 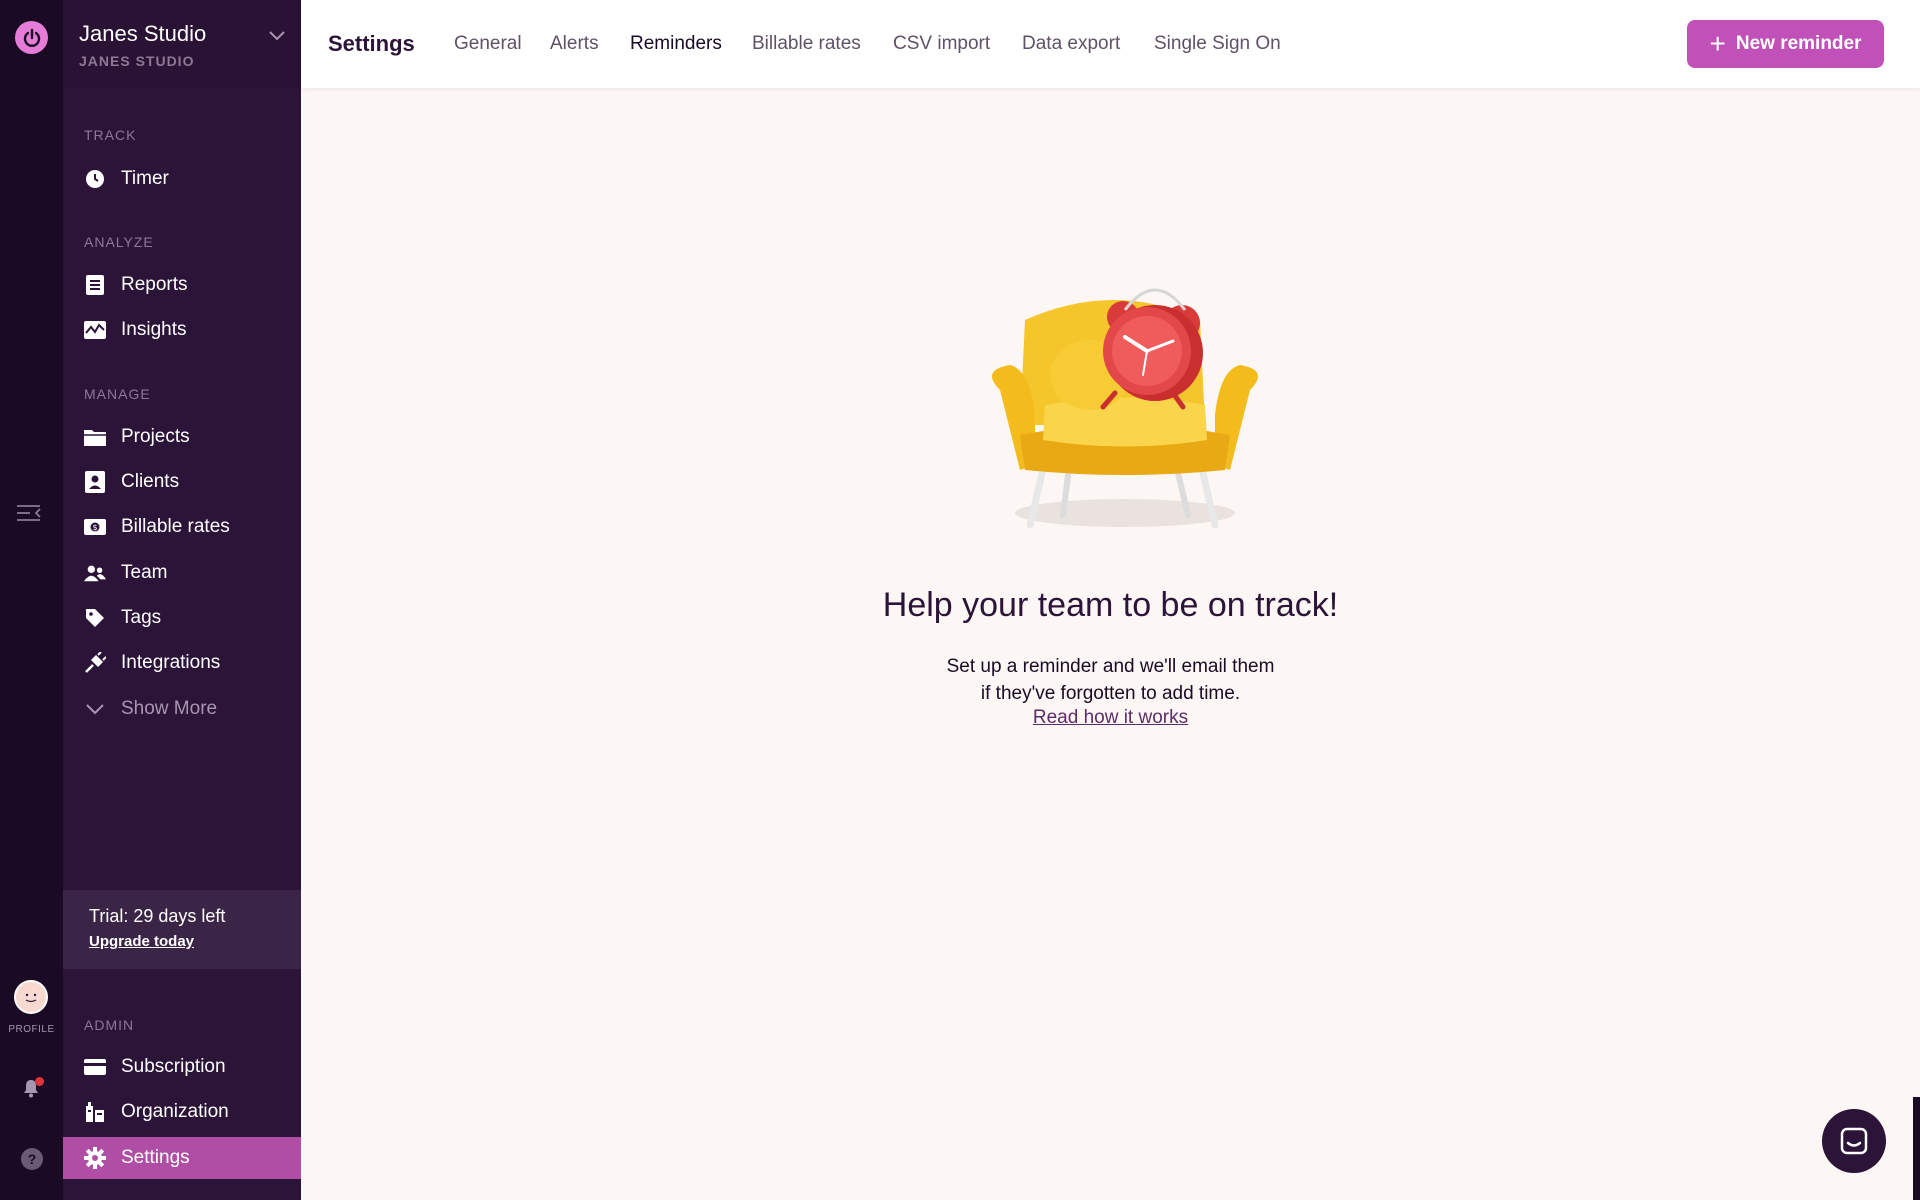 What do you see at coordinates (574, 44) in the screenshot?
I see `tab-alerts: Alerts` at bounding box center [574, 44].